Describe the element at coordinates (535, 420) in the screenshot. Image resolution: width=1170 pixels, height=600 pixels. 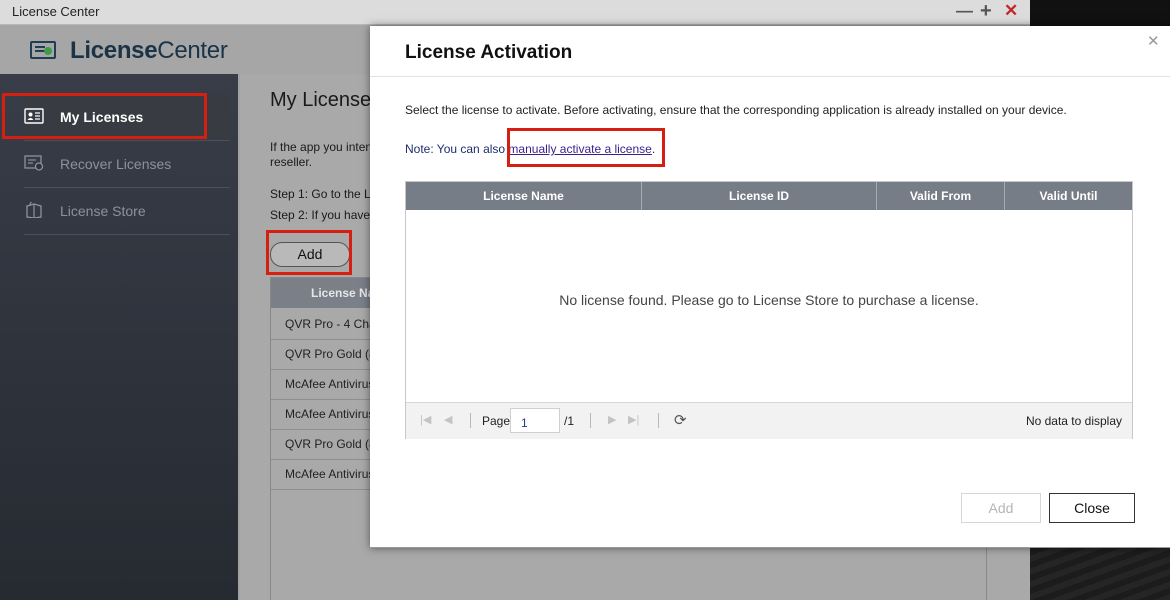
I see `page-number-input` at that location.